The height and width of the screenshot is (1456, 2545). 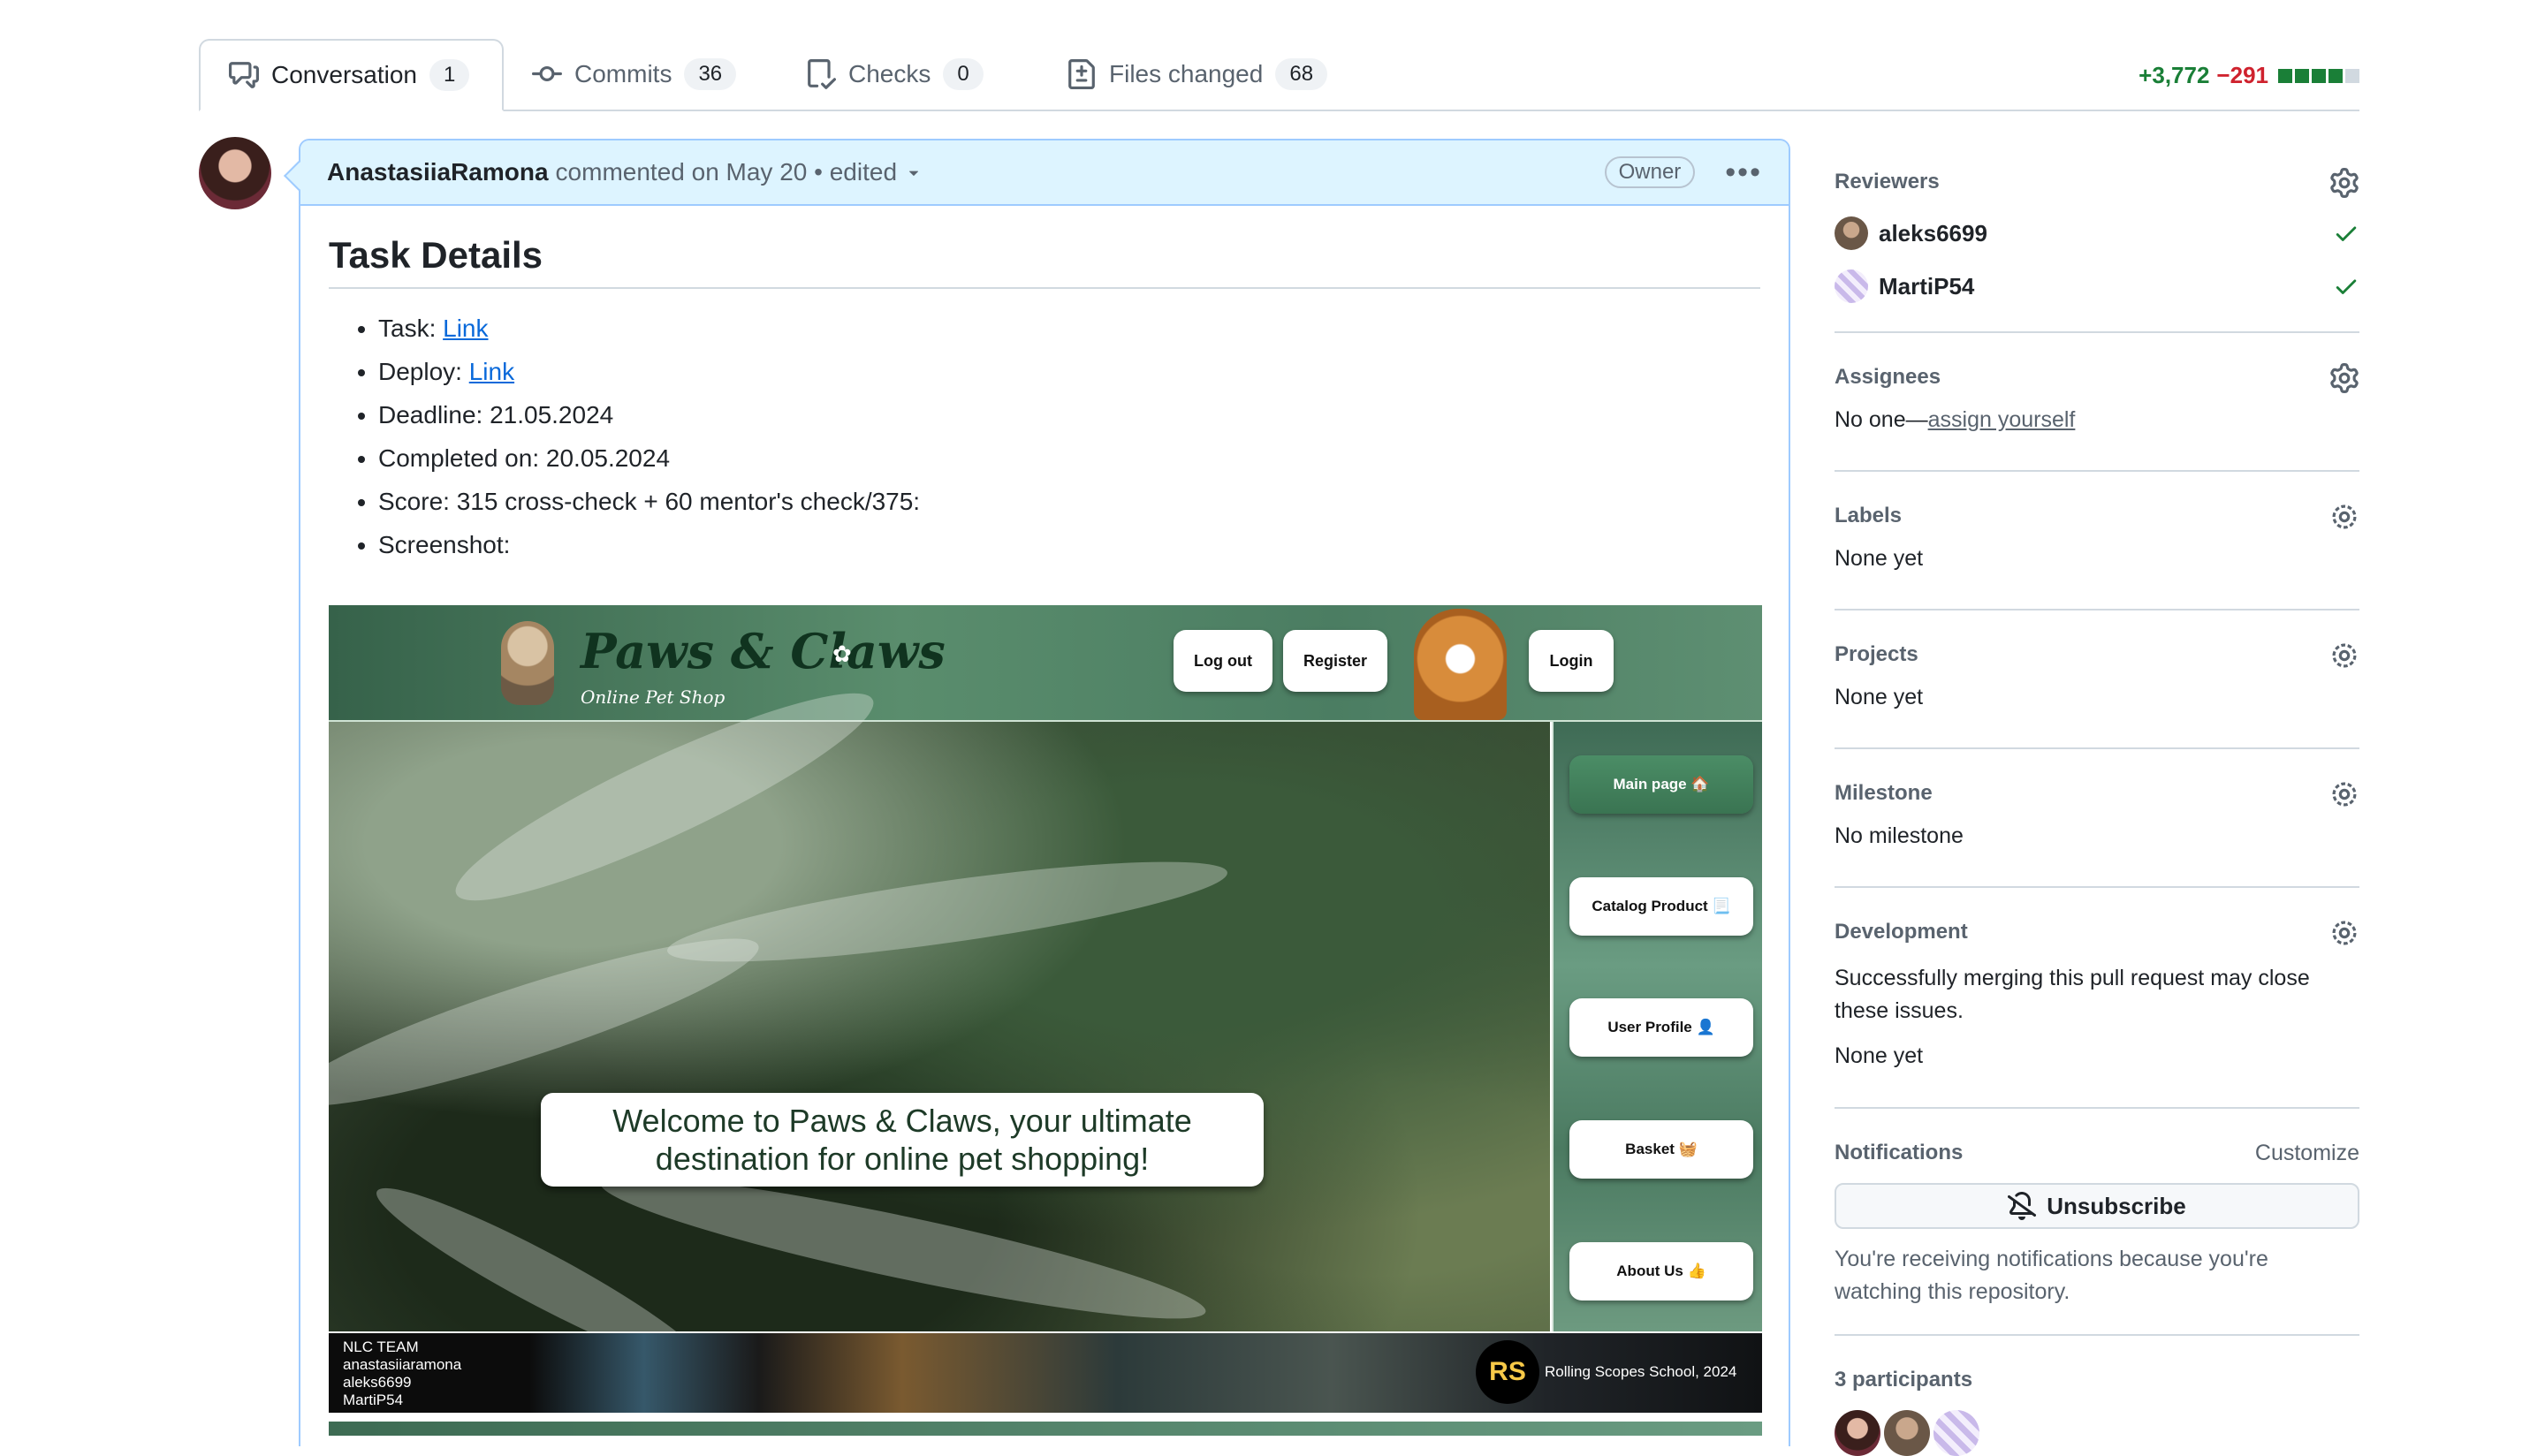 I want to click on nav-catalog: Catalog Product 📃, so click(x=1661, y=906).